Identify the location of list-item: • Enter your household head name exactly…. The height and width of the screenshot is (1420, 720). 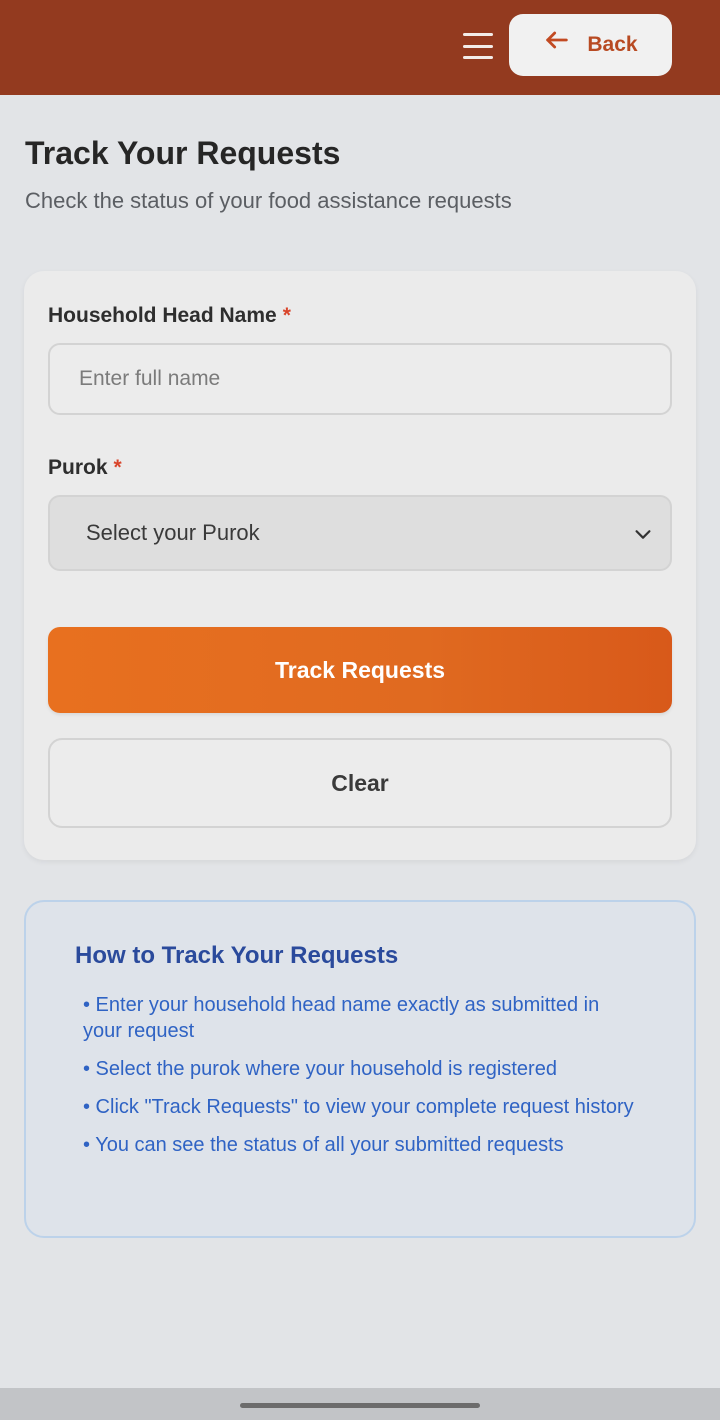
(341, 1018).